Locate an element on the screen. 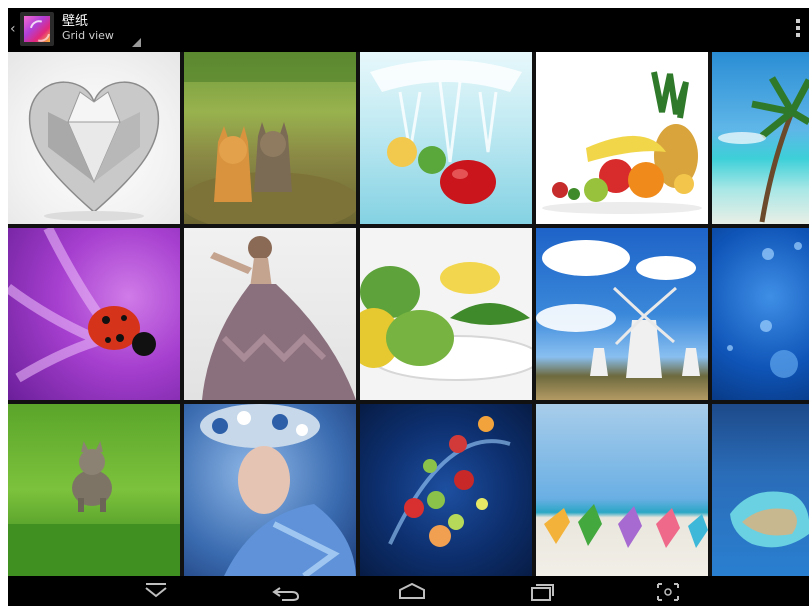  wallpaper-tile-fruit-still-life is located at coordinates (622, 138).